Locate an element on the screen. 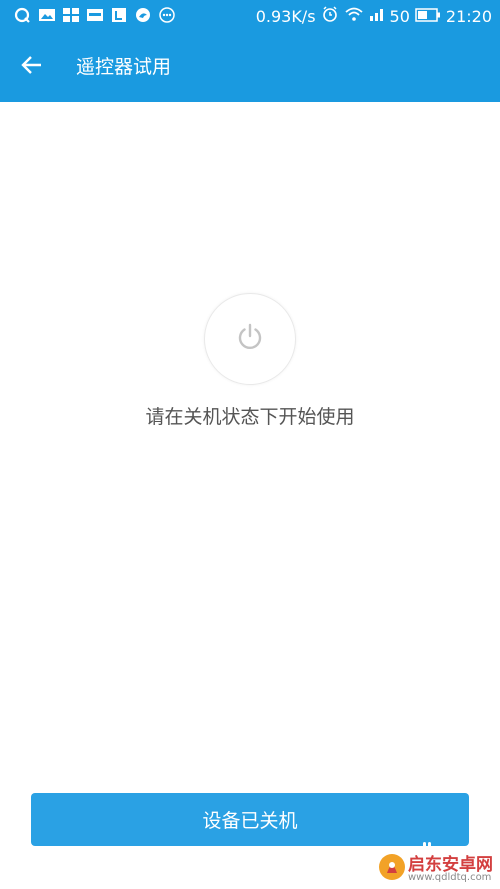  bird-icon is located at coordinates (143, 15).